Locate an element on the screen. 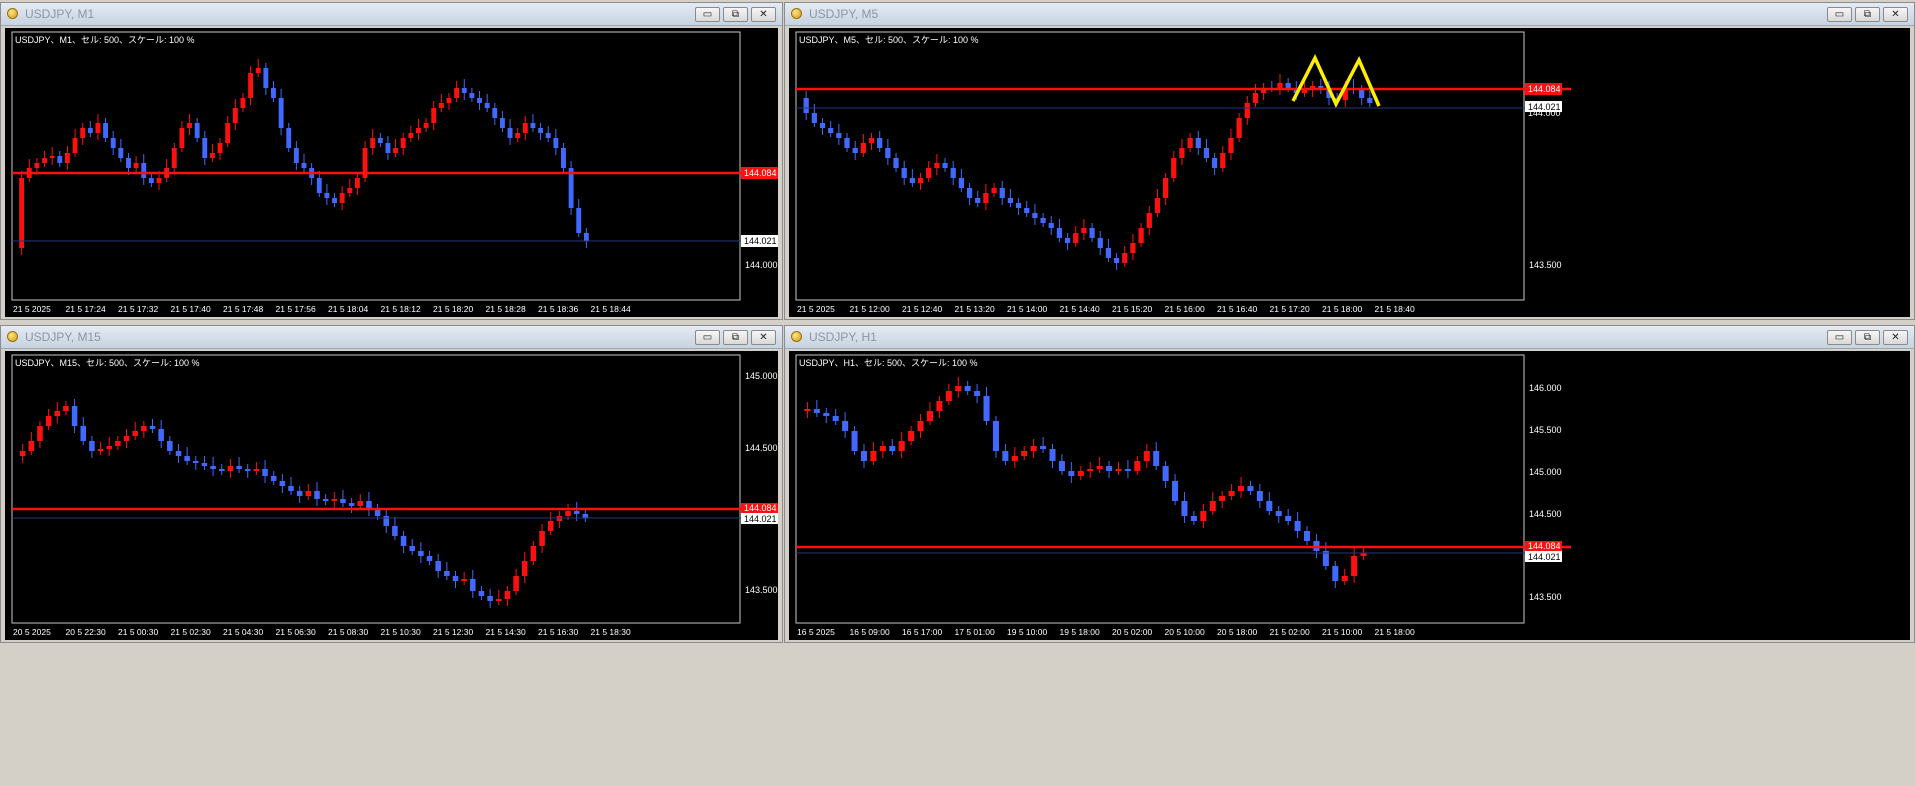 Image resolution: width=1915 pixels, height=786 pixels. x-tick-label: 20 5 02:00 is located at coordinates (1132, 632).